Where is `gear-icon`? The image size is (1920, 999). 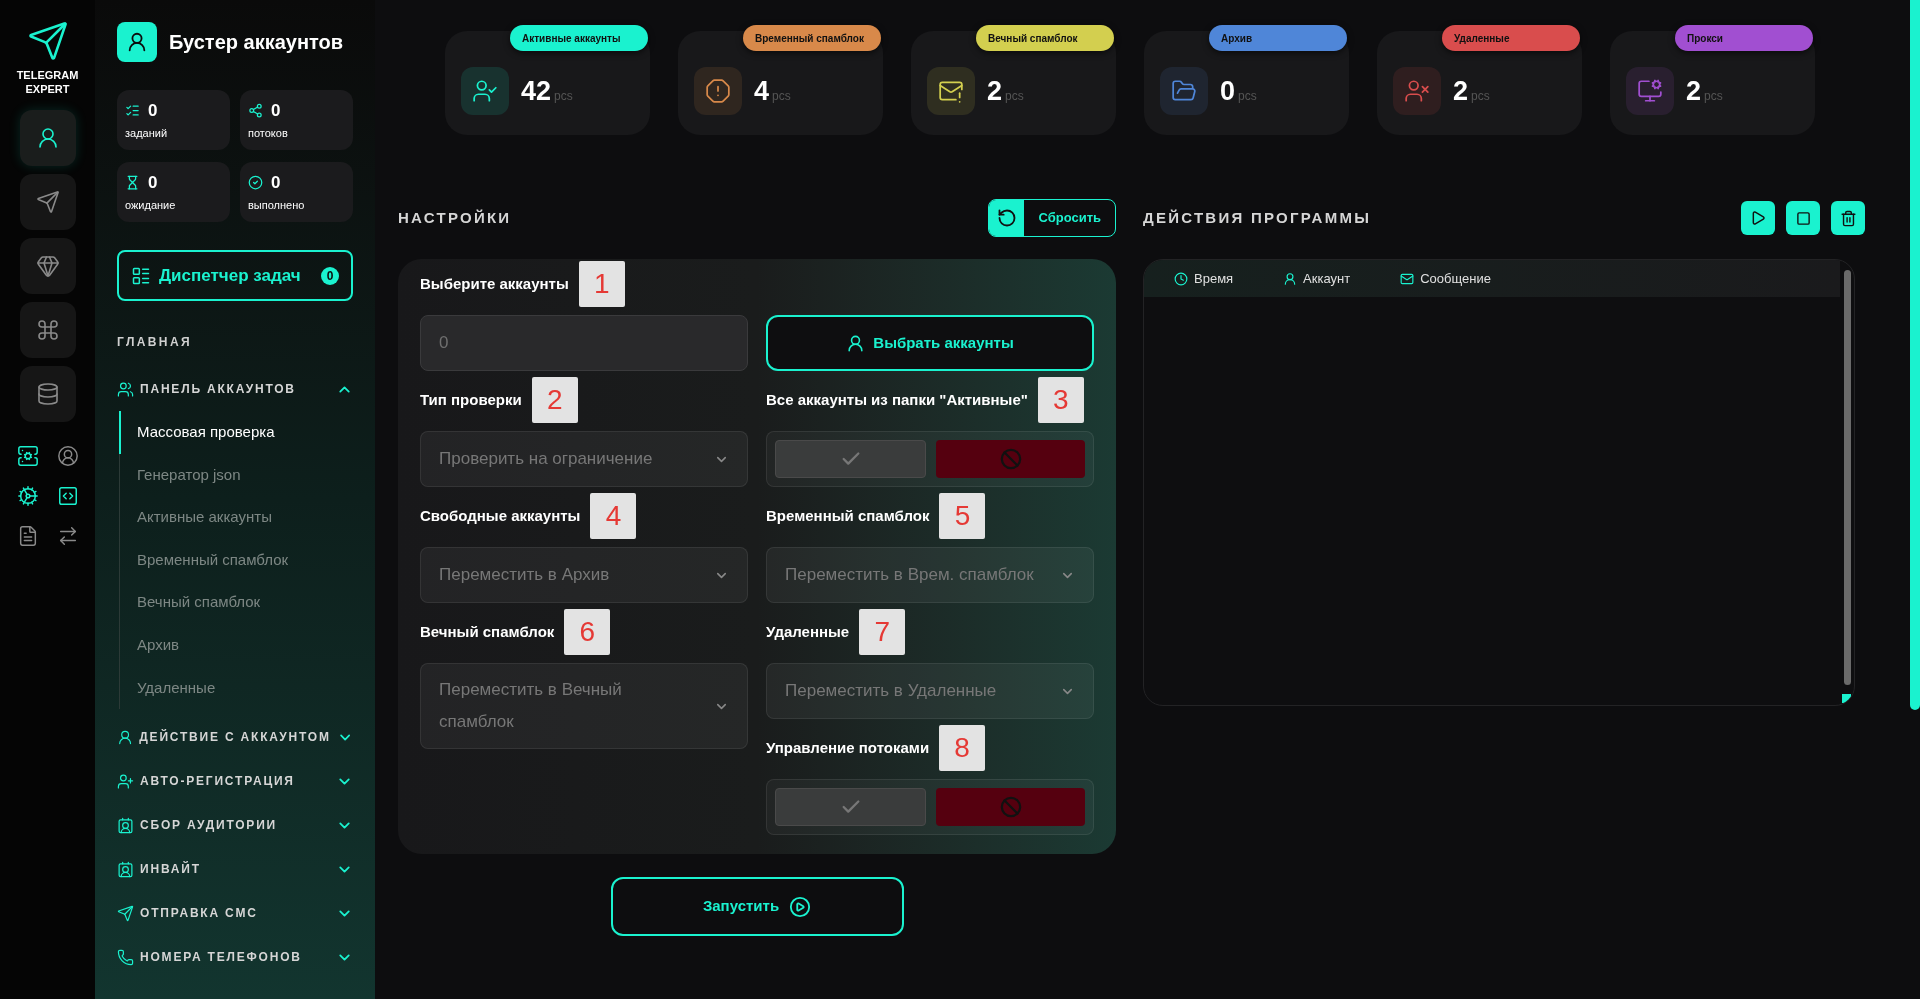
gear-icon is located at coordinates (27, 496).